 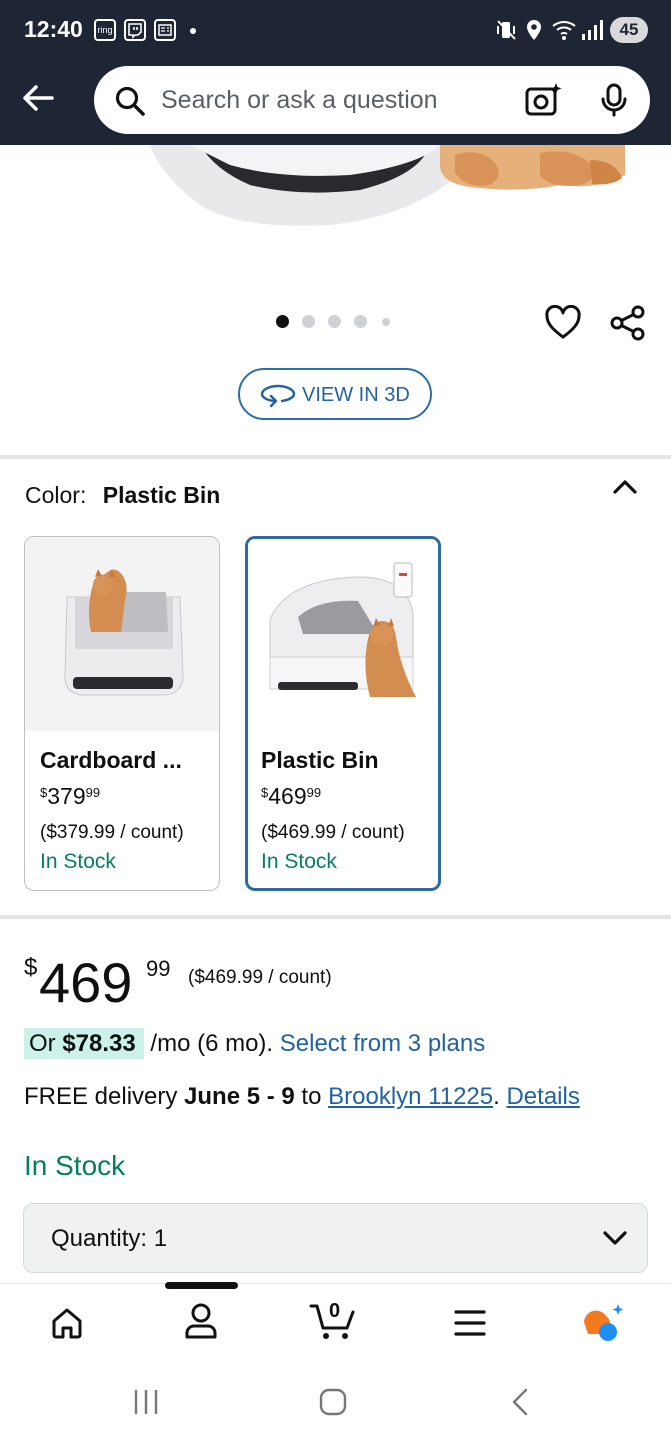 I want to click on select-plans-link: Select from 3 plans, so click(x=382, y=1043).